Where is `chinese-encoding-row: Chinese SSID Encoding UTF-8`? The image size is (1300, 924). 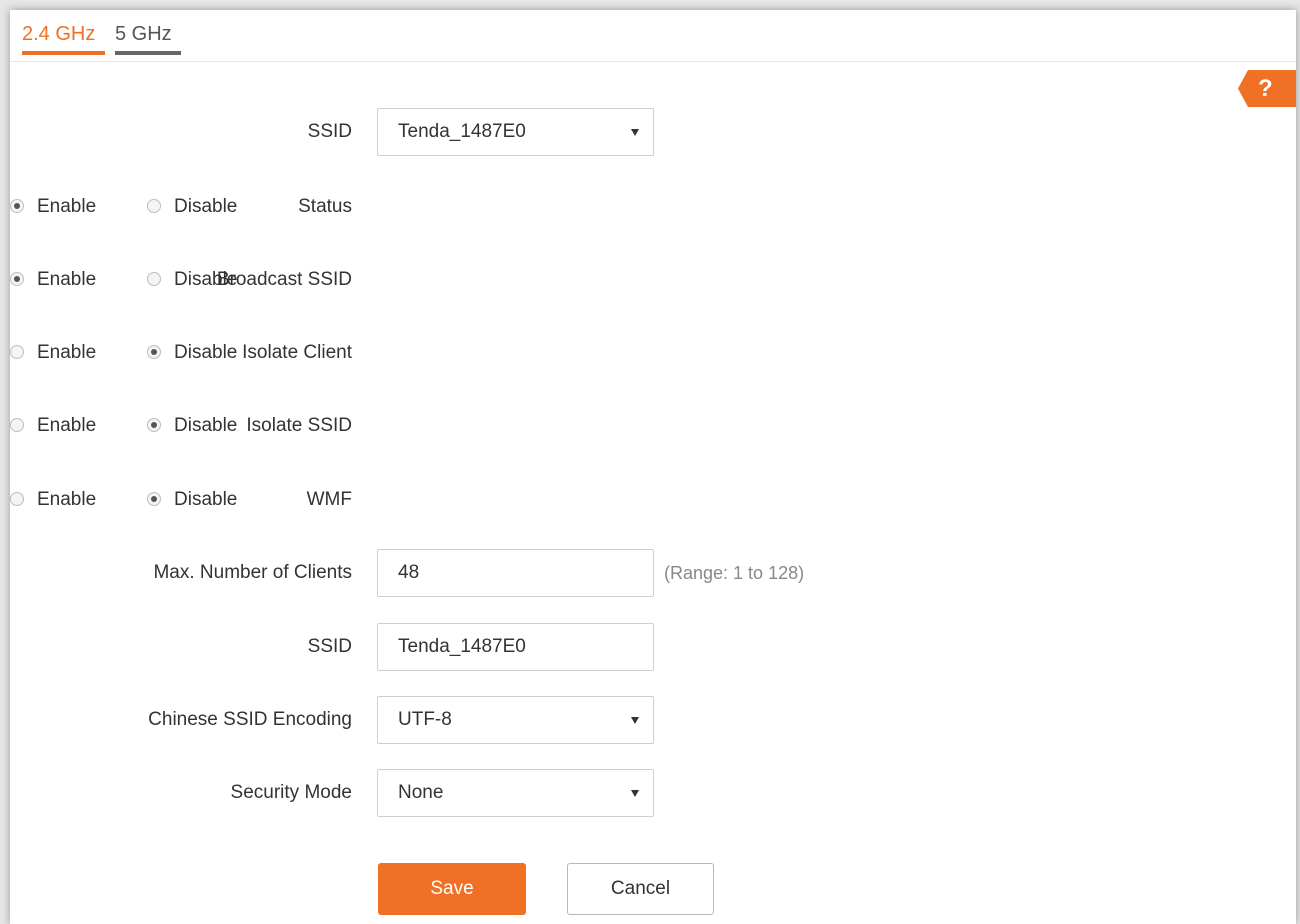 chinese-encoding-row: Chinese SSID Encoding UTF-8 is located at coordinates (653, 720).